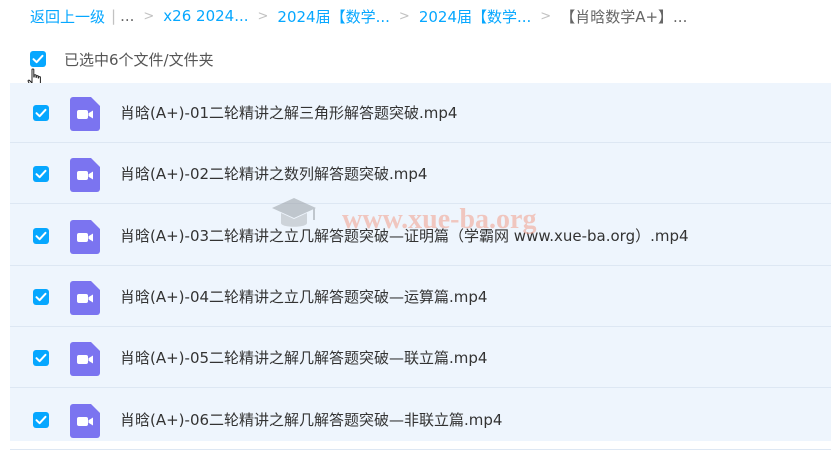  I want to click on select-all-checkbox, so click(38, 59).